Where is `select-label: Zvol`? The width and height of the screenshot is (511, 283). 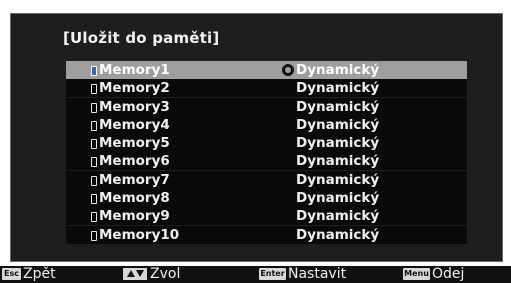 select-label: Zvol is located at coordinates (165, 274).